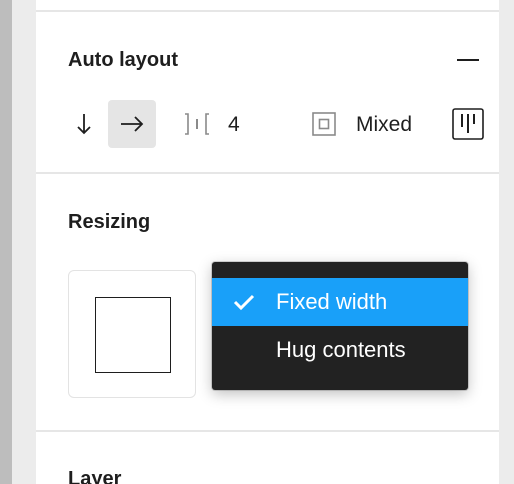 Image resolution: width=514 pixels, height=484 pixels. What do you see at coordinates (24, 242) in the screenshot?
I see `left-gutter` at bounding box center [24, 242].